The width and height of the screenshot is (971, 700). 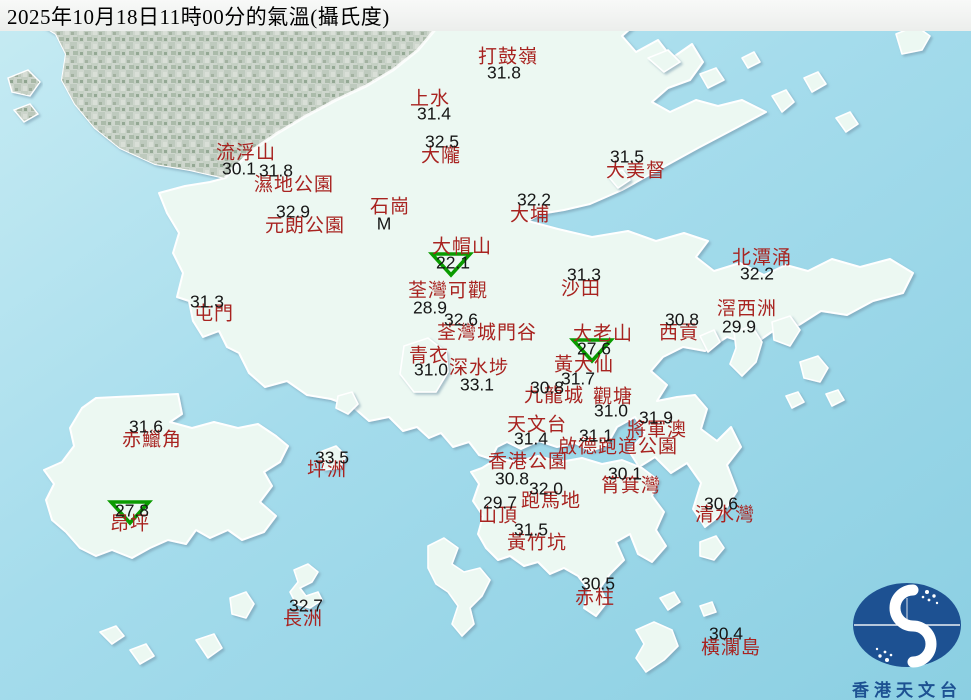 What do you see at coordinates (578, 378) in the screenshot?
I see `station-temperature-value: 31.7` at bounding box center [578, 378].